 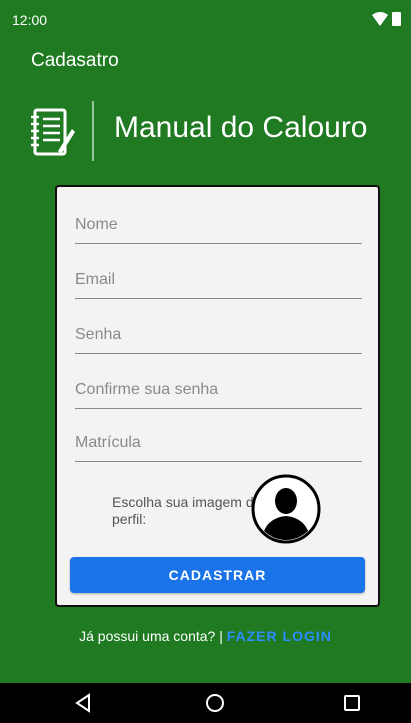 What do you see at coordinates (75, 60) in the screenshot?
I see `app-title: Cadasatro` at bounding box center [75, 60].